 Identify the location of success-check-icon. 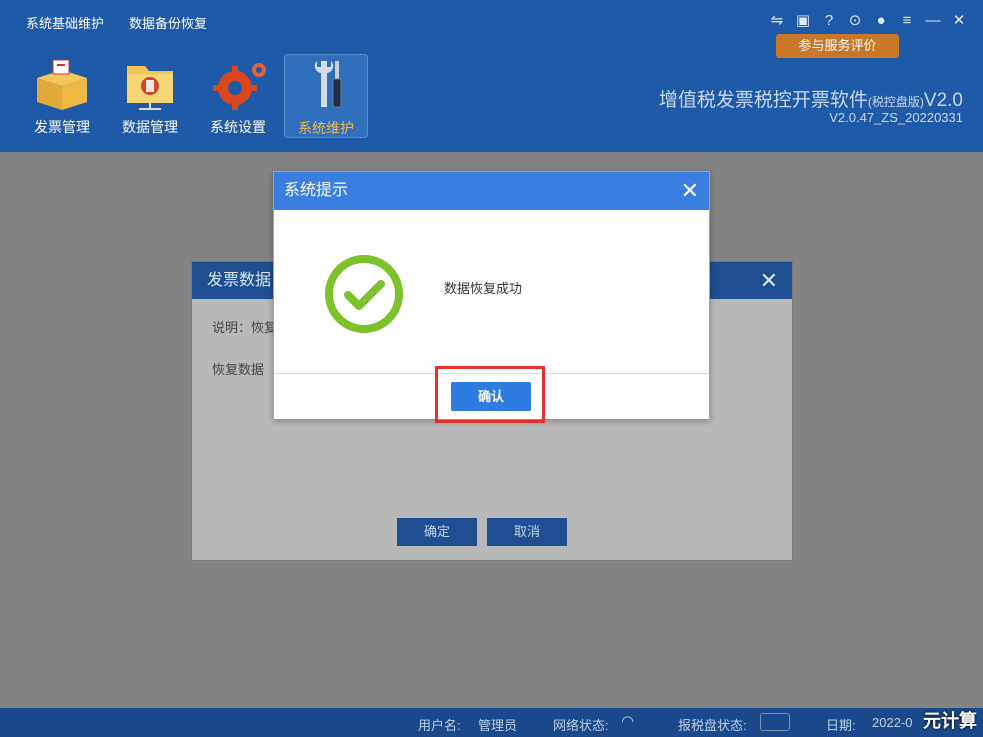
(364, 294).